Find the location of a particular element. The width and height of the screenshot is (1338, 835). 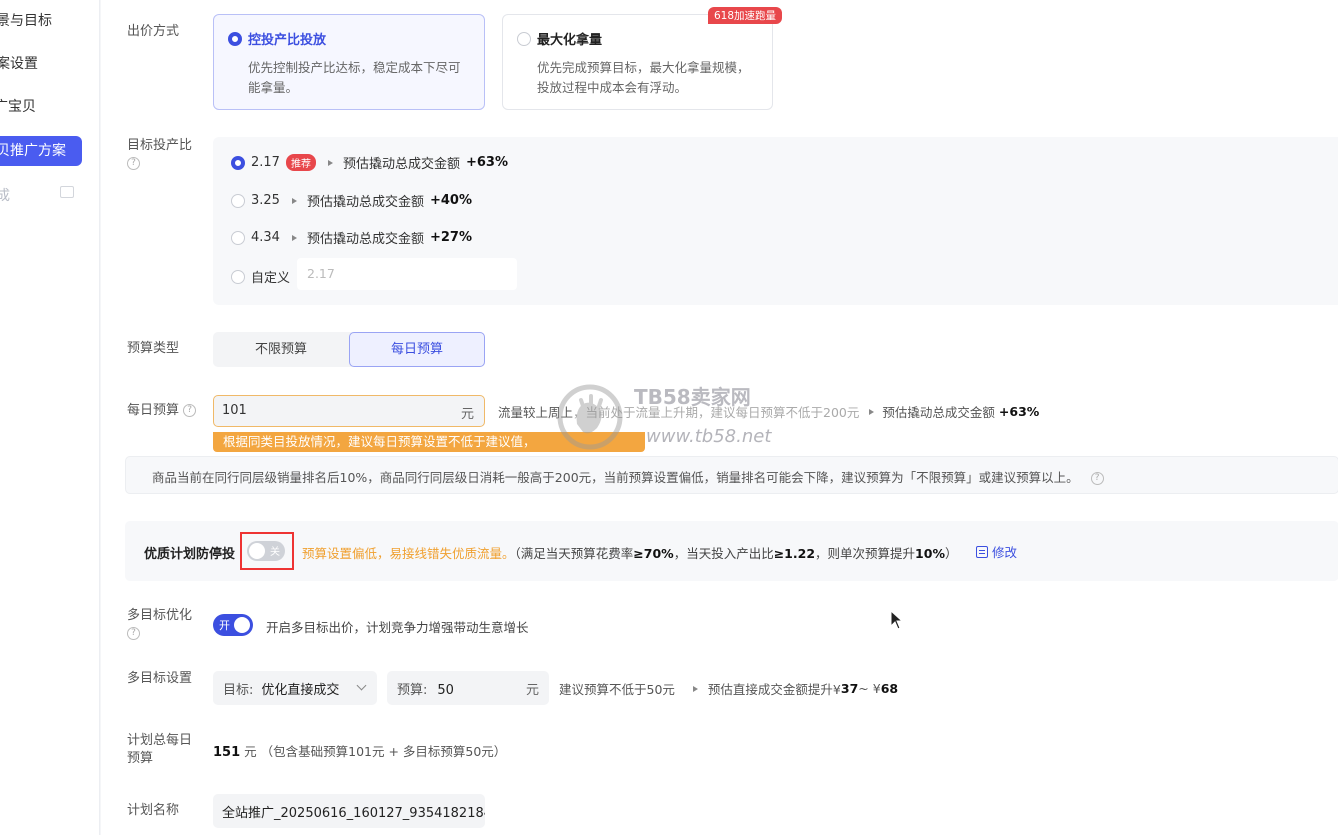

budget-type-segmented: 不限预算 每日预算 is located at coordinates (349, 349).